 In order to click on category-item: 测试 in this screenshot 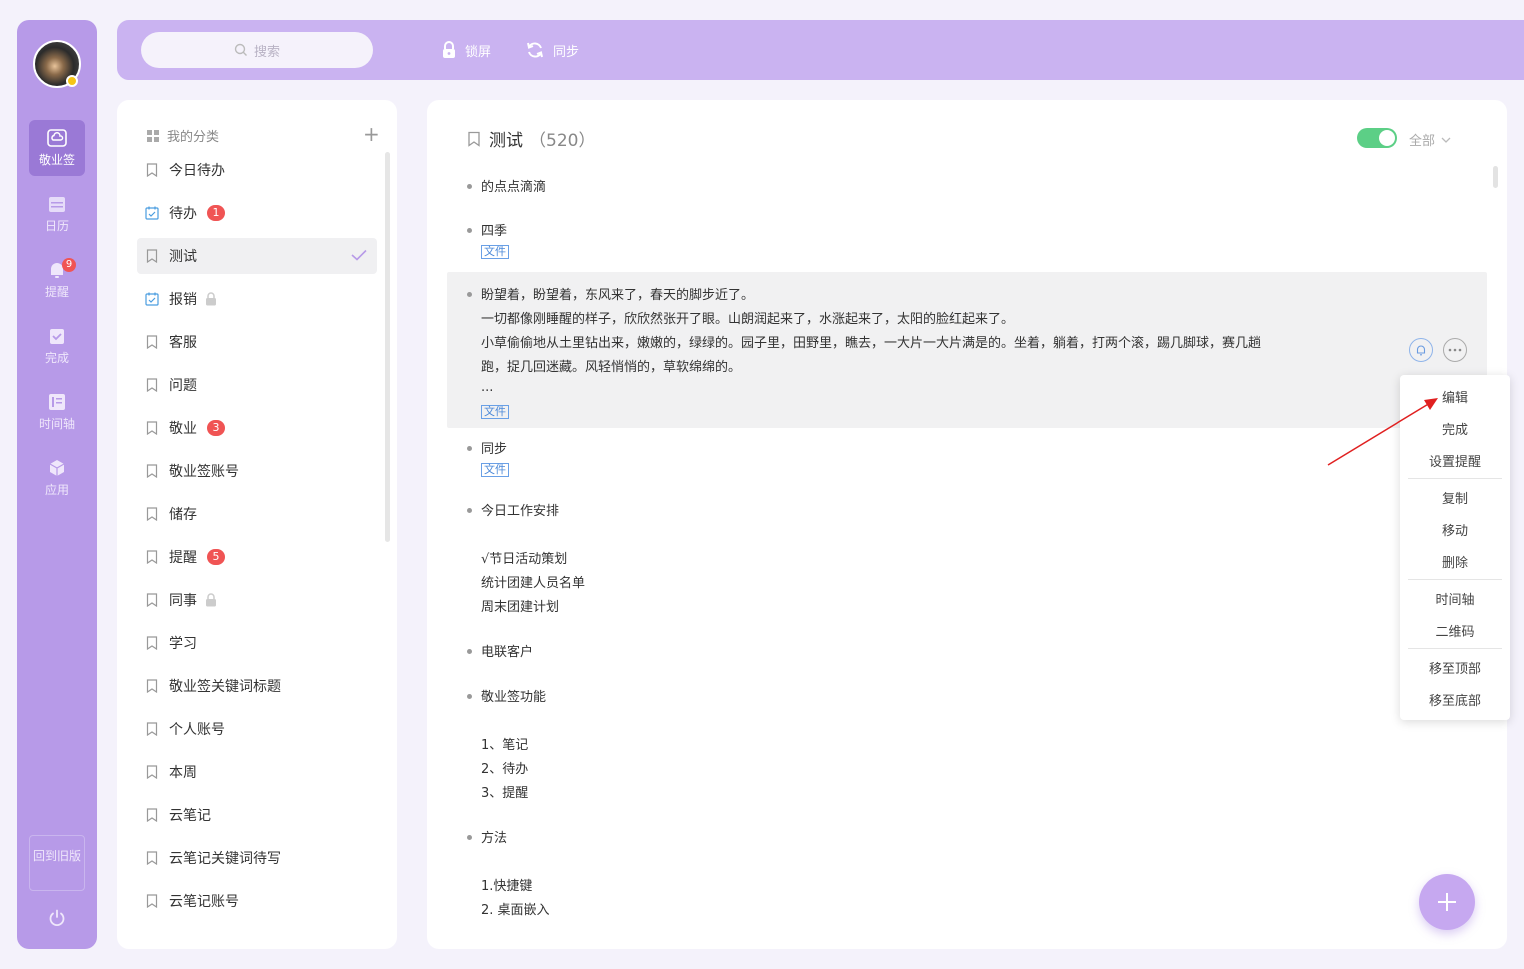, I will do `click(257, 256)`.